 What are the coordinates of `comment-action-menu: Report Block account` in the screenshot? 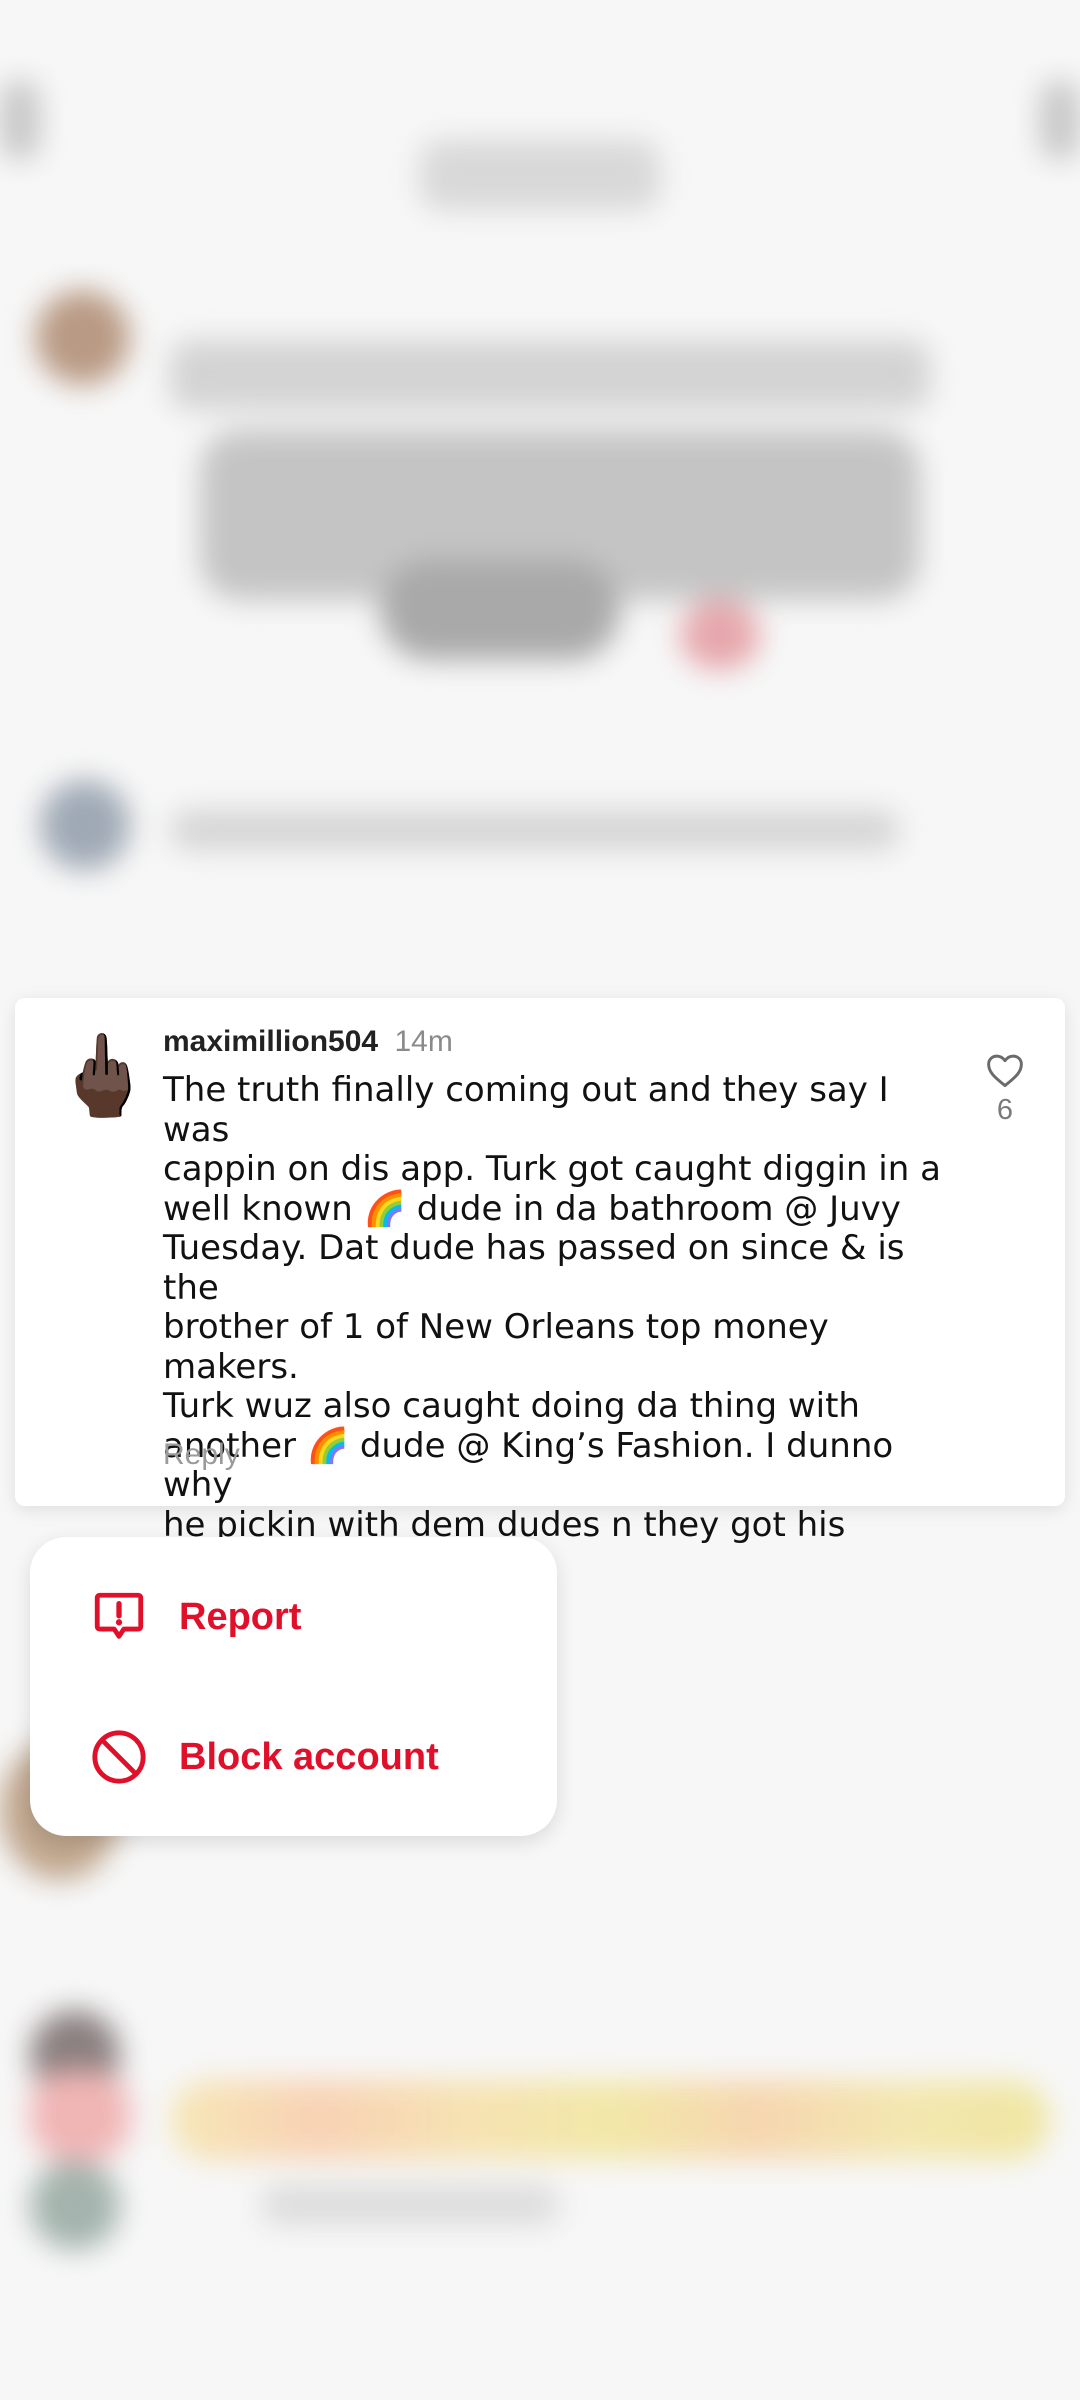 It's located at (293, 1686).